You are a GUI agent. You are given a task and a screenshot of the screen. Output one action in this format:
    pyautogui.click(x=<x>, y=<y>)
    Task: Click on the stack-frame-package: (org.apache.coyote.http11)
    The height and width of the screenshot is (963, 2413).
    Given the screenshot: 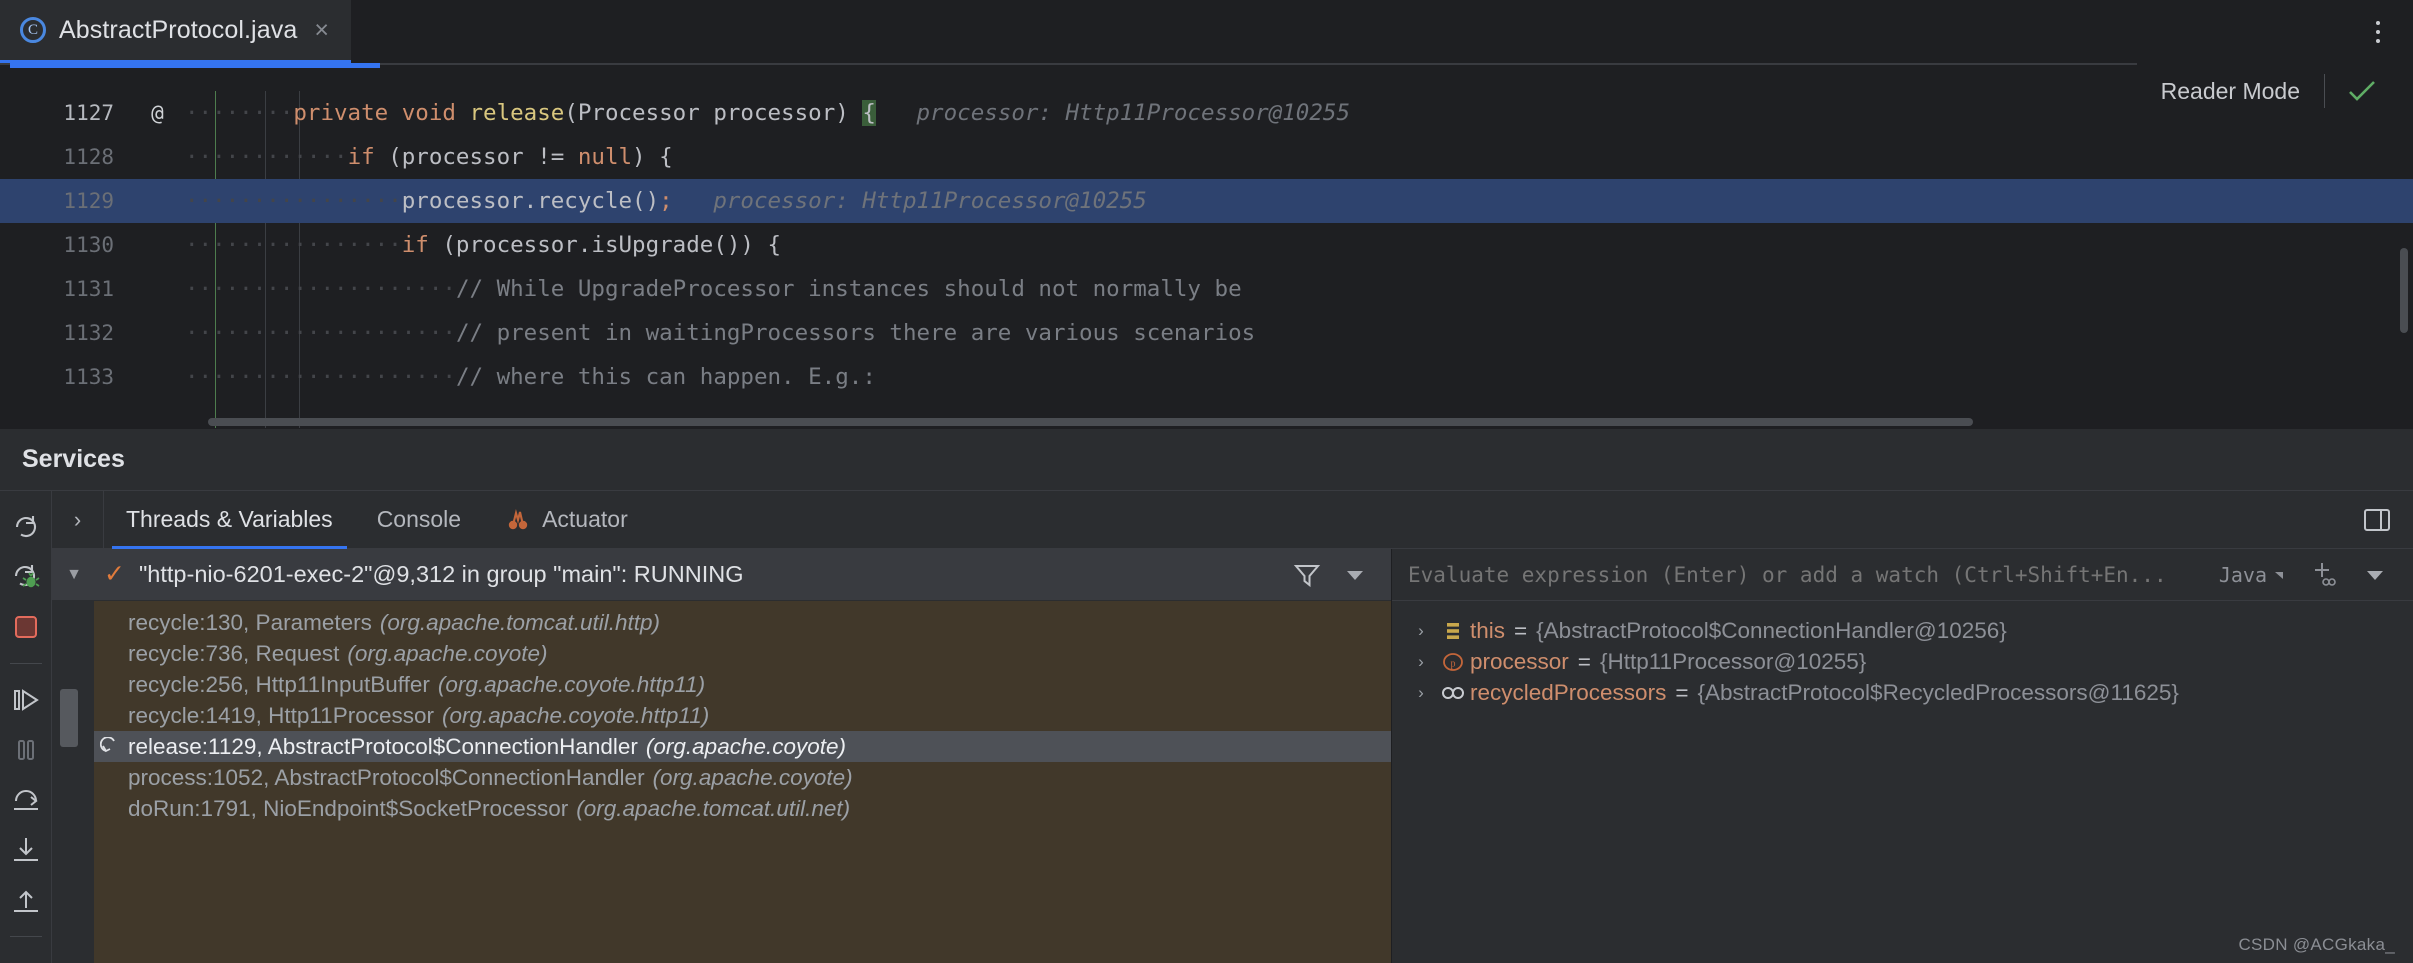 What is the action you would take?
    pyautogui.click(x=575, y=715)
    